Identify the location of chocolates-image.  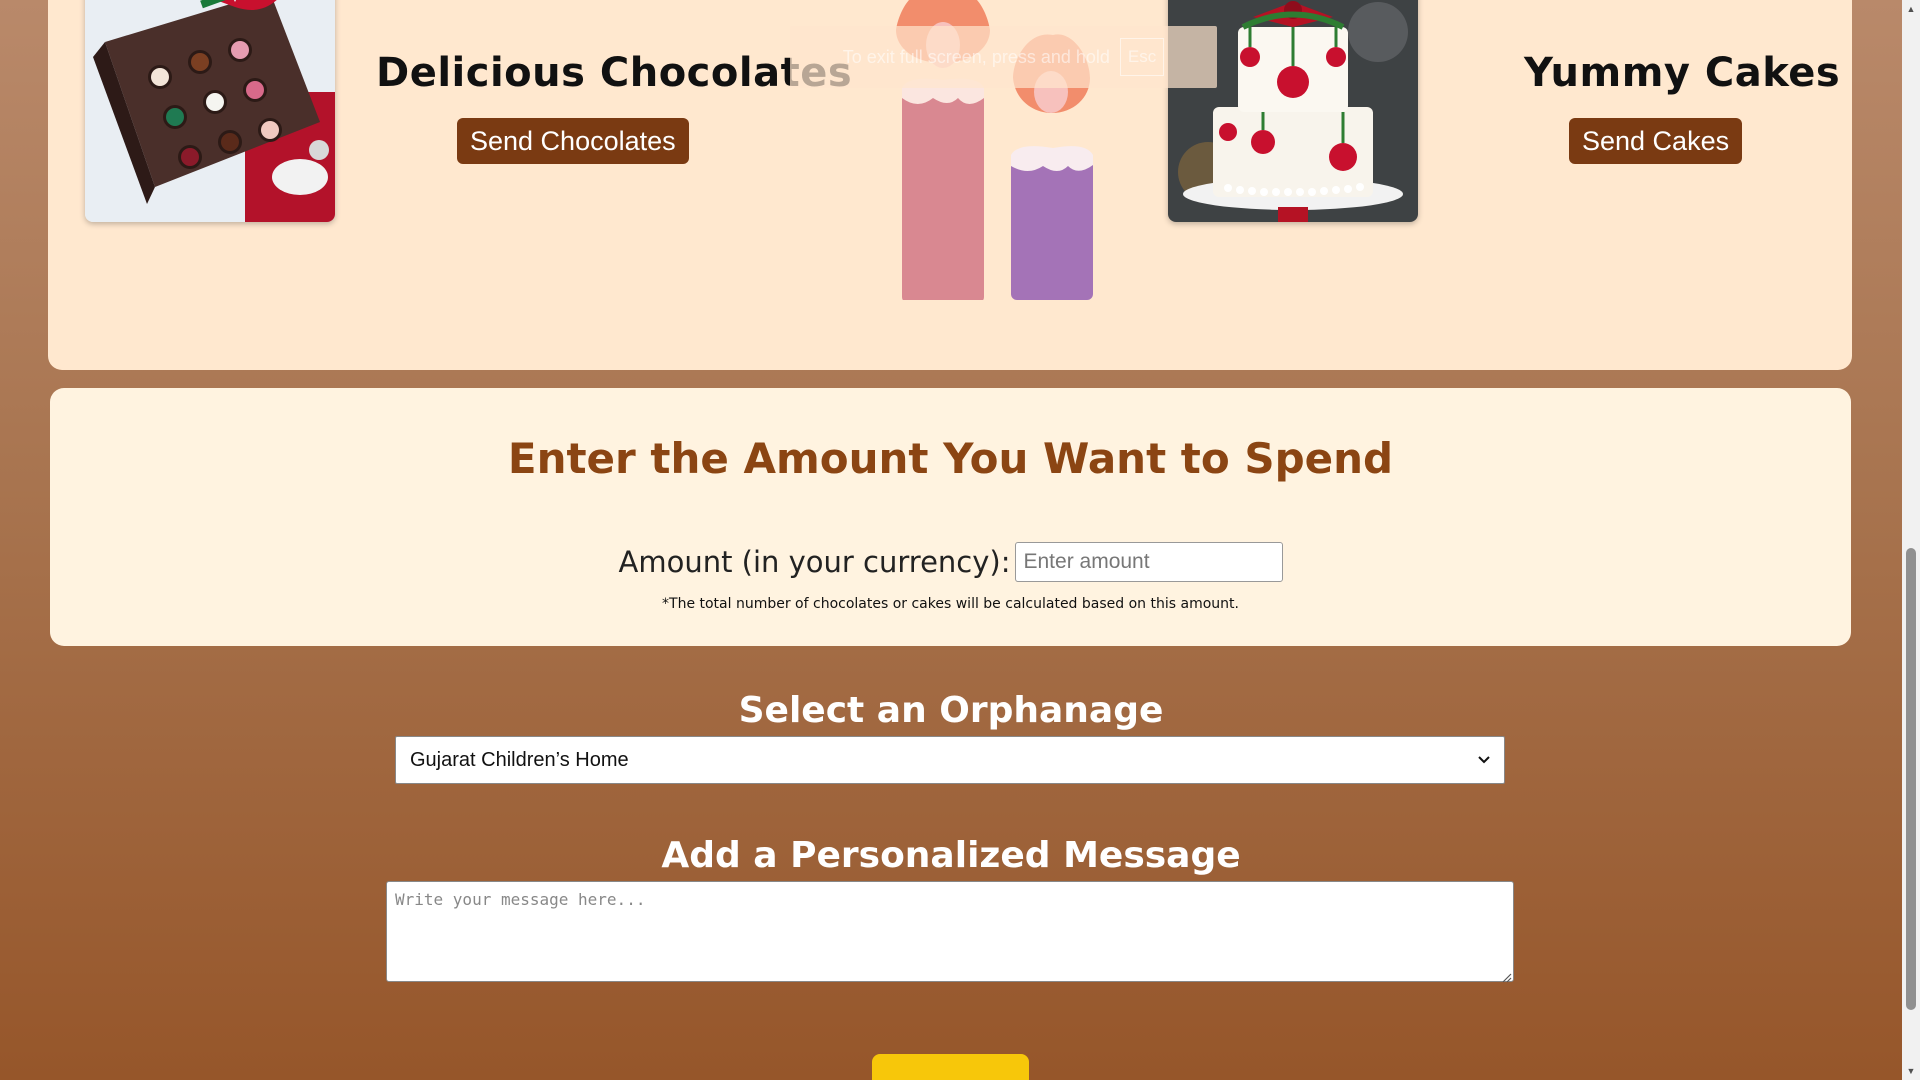
(210, 111).